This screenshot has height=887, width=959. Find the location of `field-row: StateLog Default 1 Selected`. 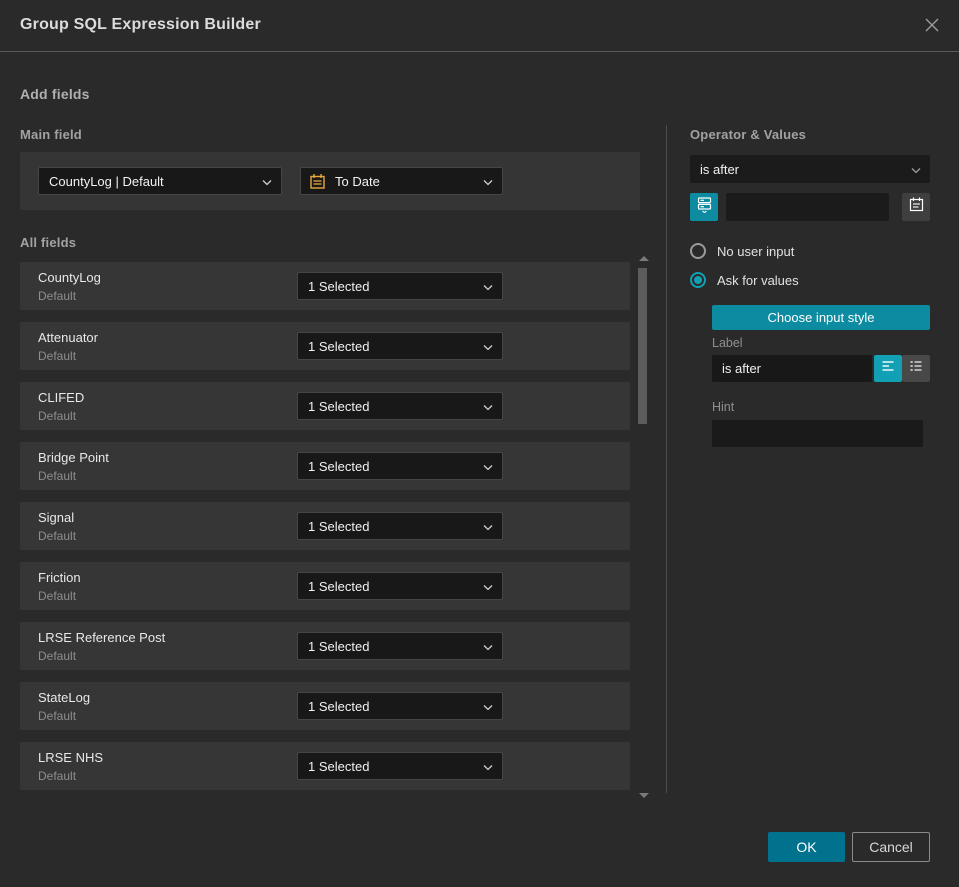

field-row: StateLog Default 1 Selected is located at coordinates (325, 706).